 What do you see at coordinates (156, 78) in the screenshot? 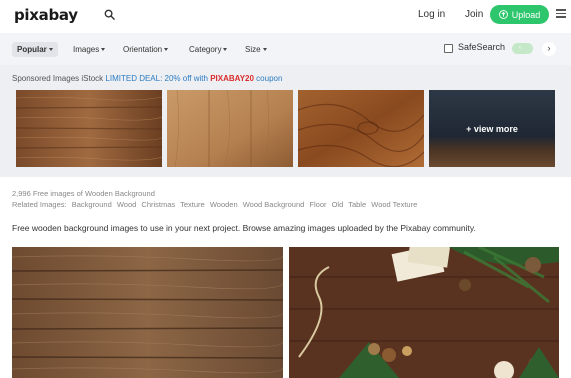
I see `deal-text: LIMITED DEAL: 20% off with` at bounding box center [156, 78].